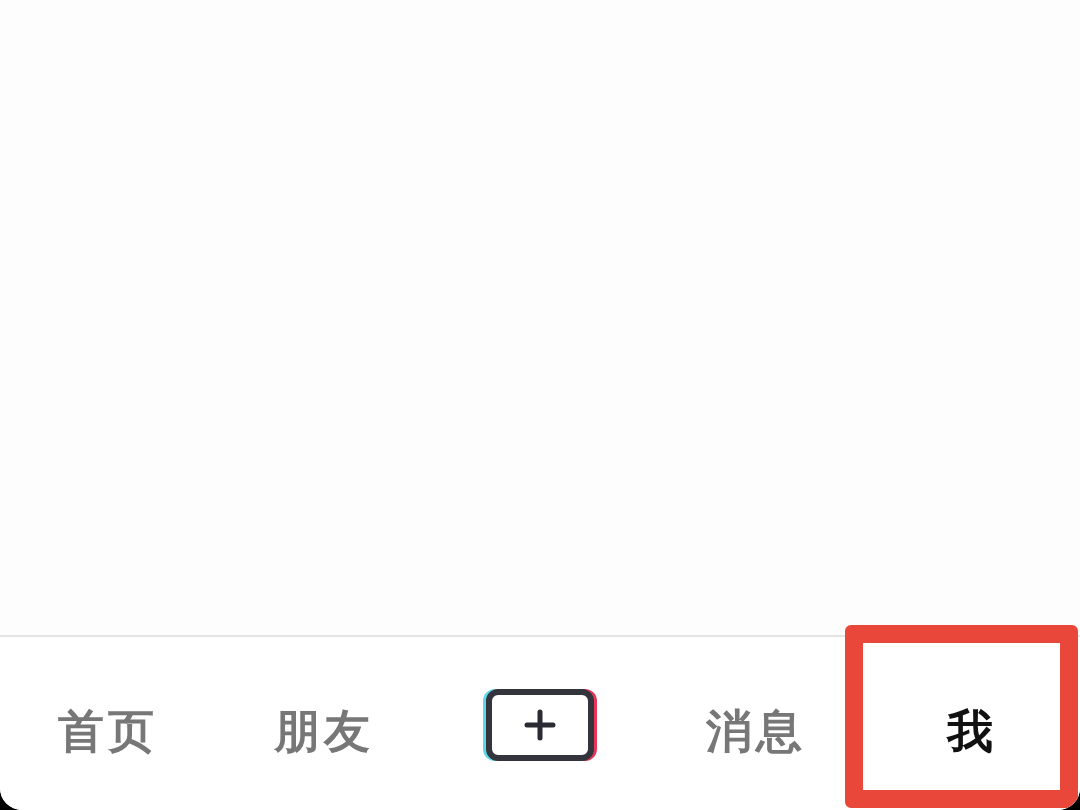  I want to click on tab: 消息, so click(756, 731).